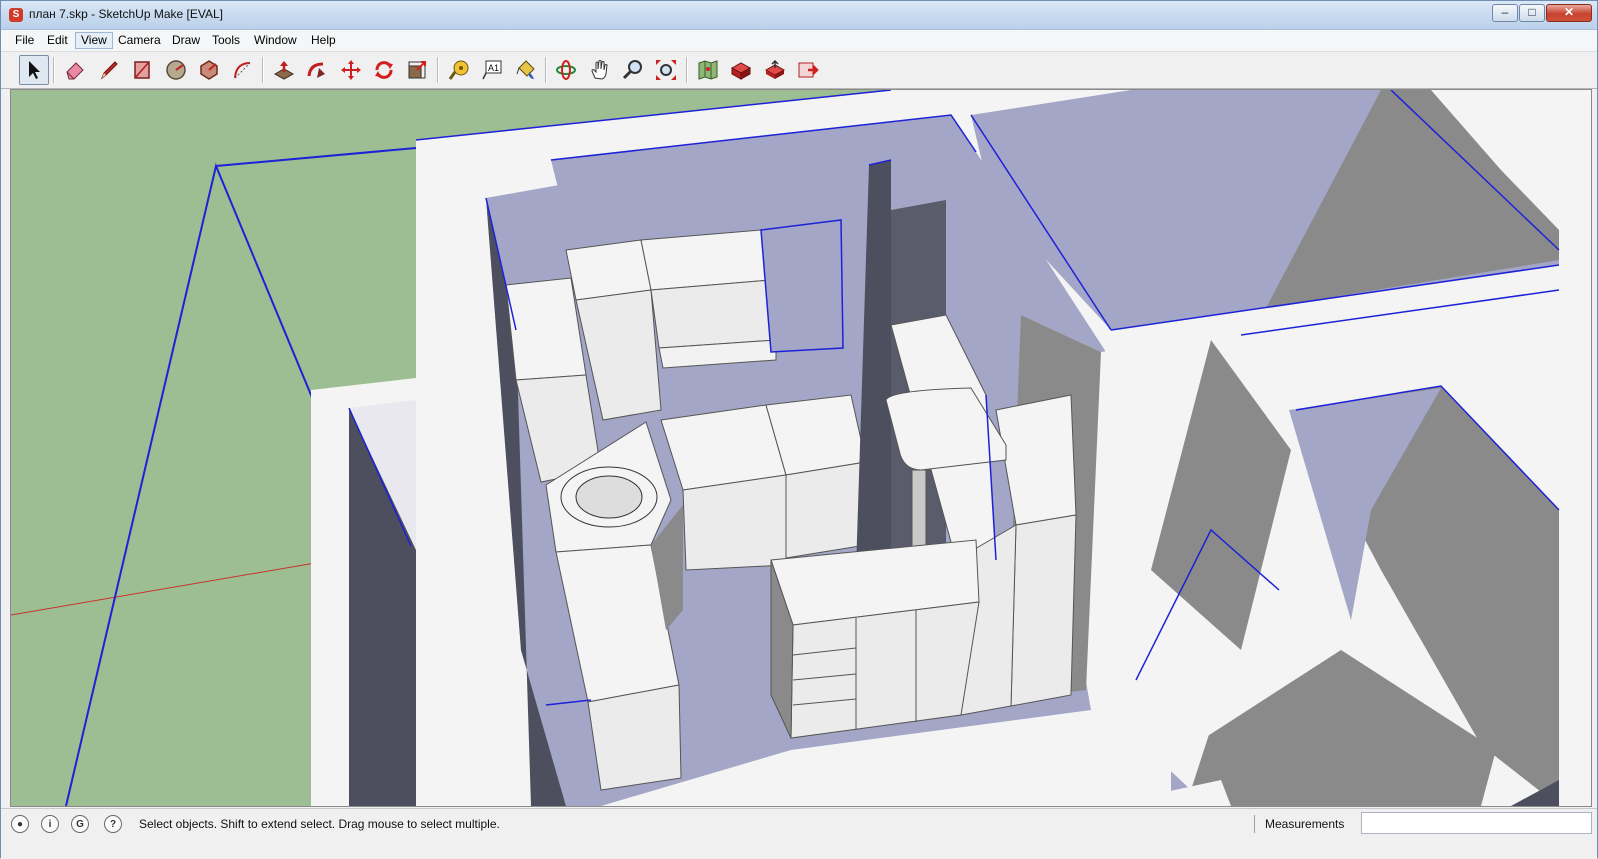  I want to click on move-tool-button, so click(351, 70).